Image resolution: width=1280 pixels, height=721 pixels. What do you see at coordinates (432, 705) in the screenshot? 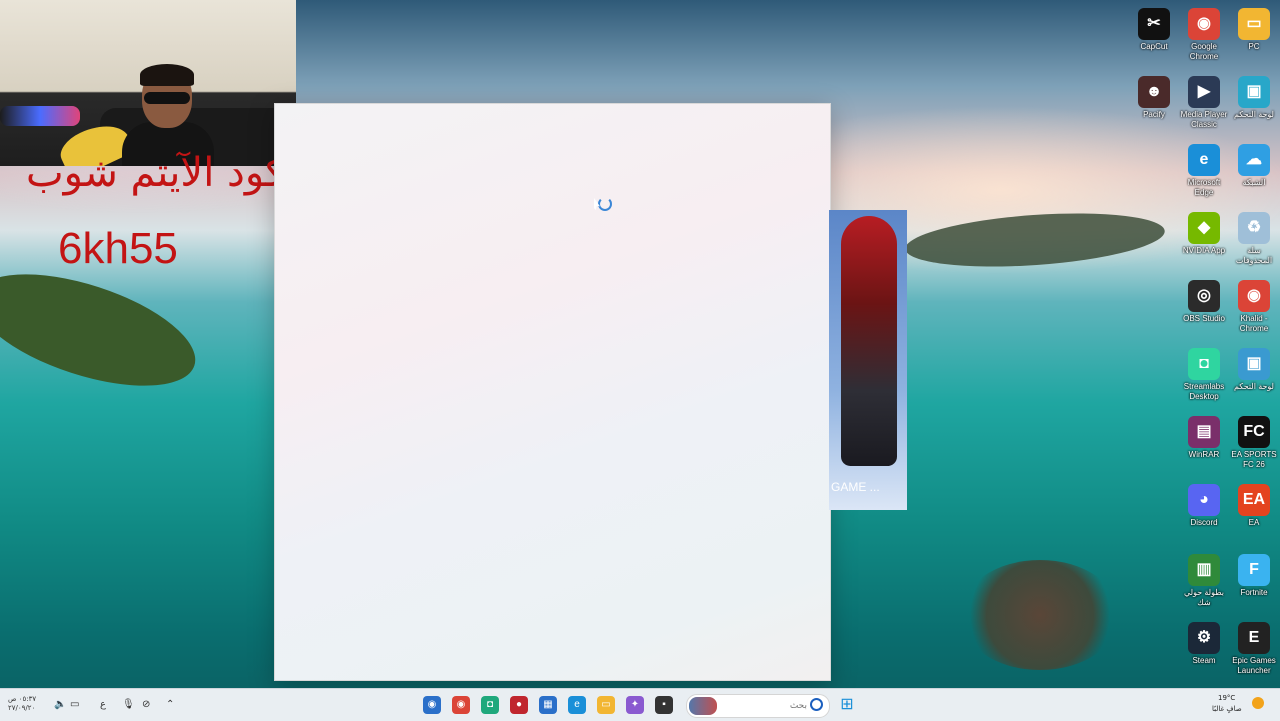
I see `taskbar-app-blue-icon: ◉` at bounding box center [432, 705].